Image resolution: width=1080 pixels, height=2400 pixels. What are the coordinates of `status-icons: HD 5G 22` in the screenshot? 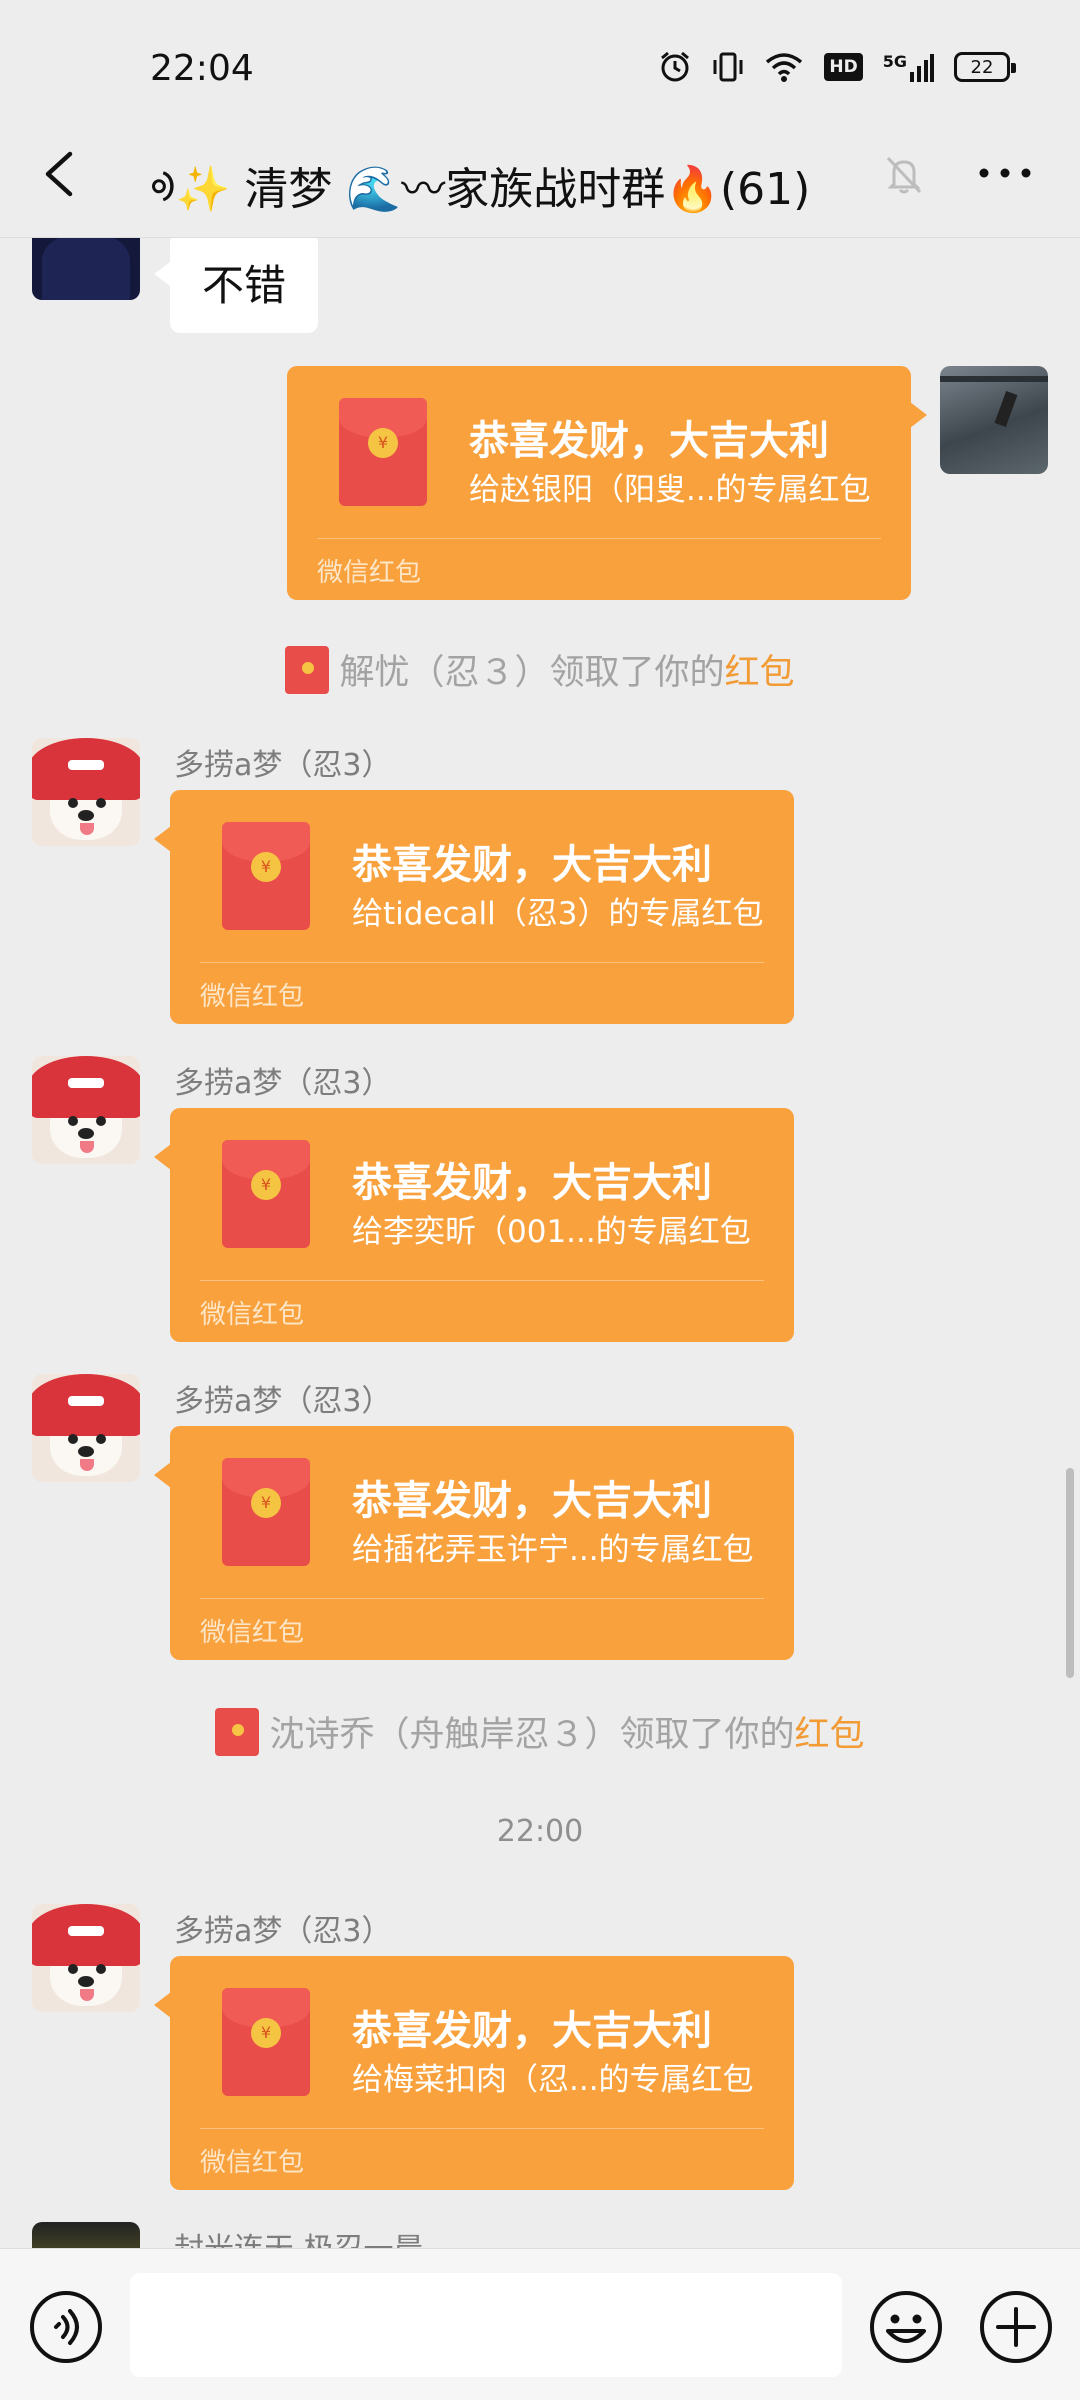 It's located at (837, 67).